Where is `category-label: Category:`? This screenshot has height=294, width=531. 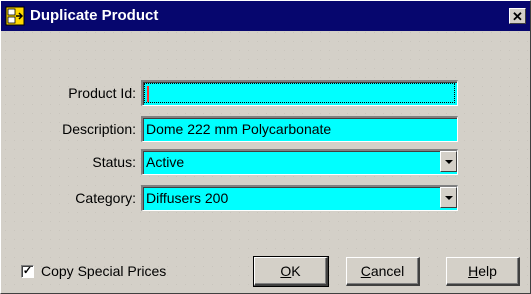 category-label: Category: is located at coordinates (105, 198).